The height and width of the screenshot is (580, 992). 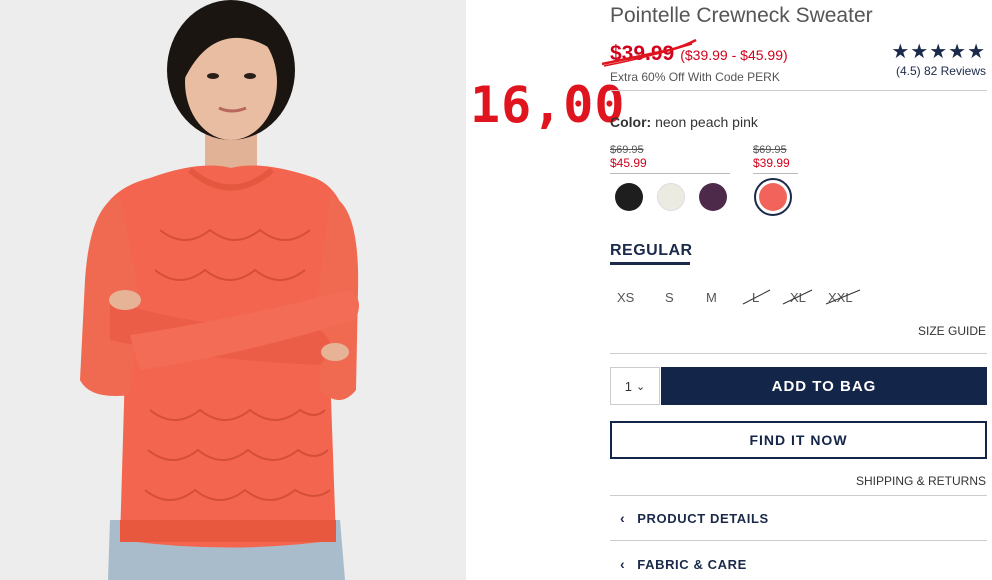 I want to click on accordion-label: PRODUCT DETAILS, so click(x=703, y=518).